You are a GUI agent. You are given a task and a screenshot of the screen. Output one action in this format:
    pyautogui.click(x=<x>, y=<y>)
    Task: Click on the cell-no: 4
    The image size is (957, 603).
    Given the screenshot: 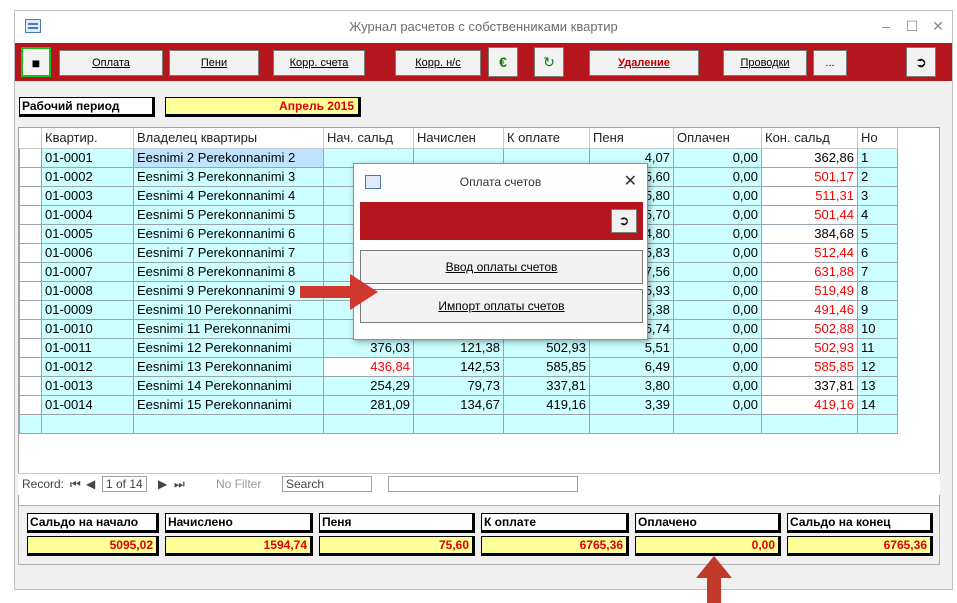 What is the action you would take?
    pyautogui.click(x=877, y=214)
    